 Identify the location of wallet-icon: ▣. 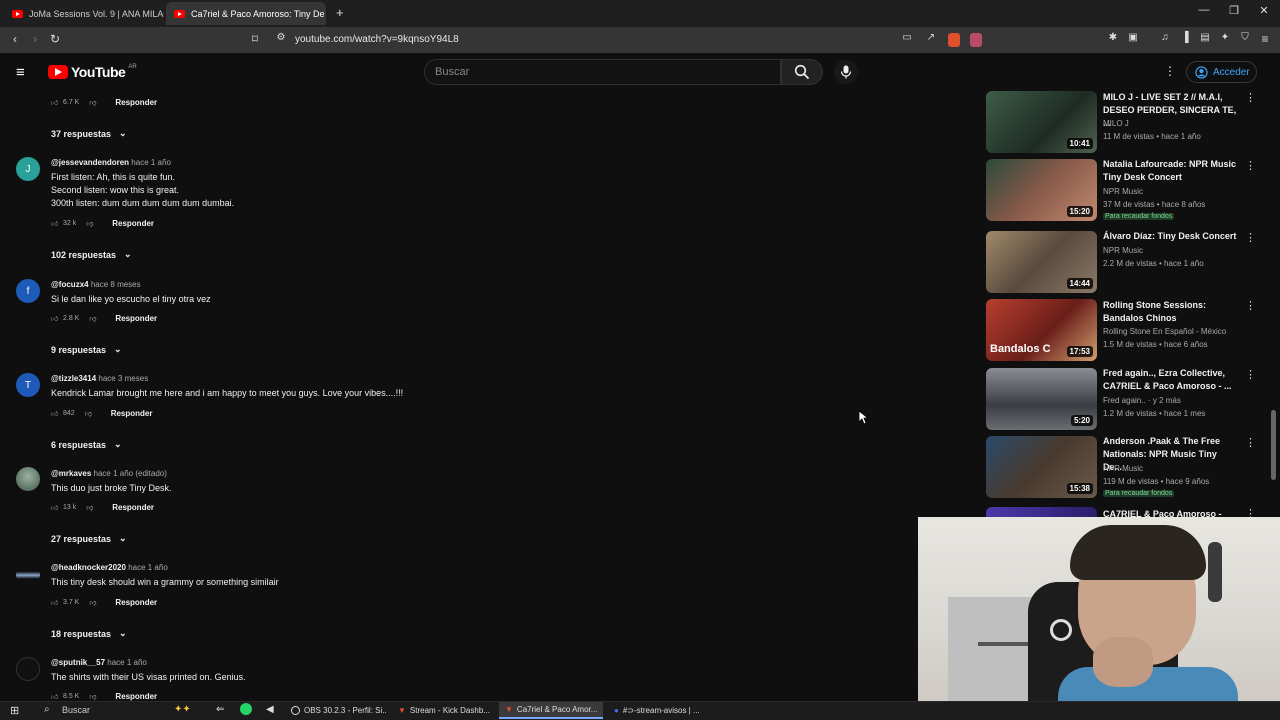
(1133, 37).